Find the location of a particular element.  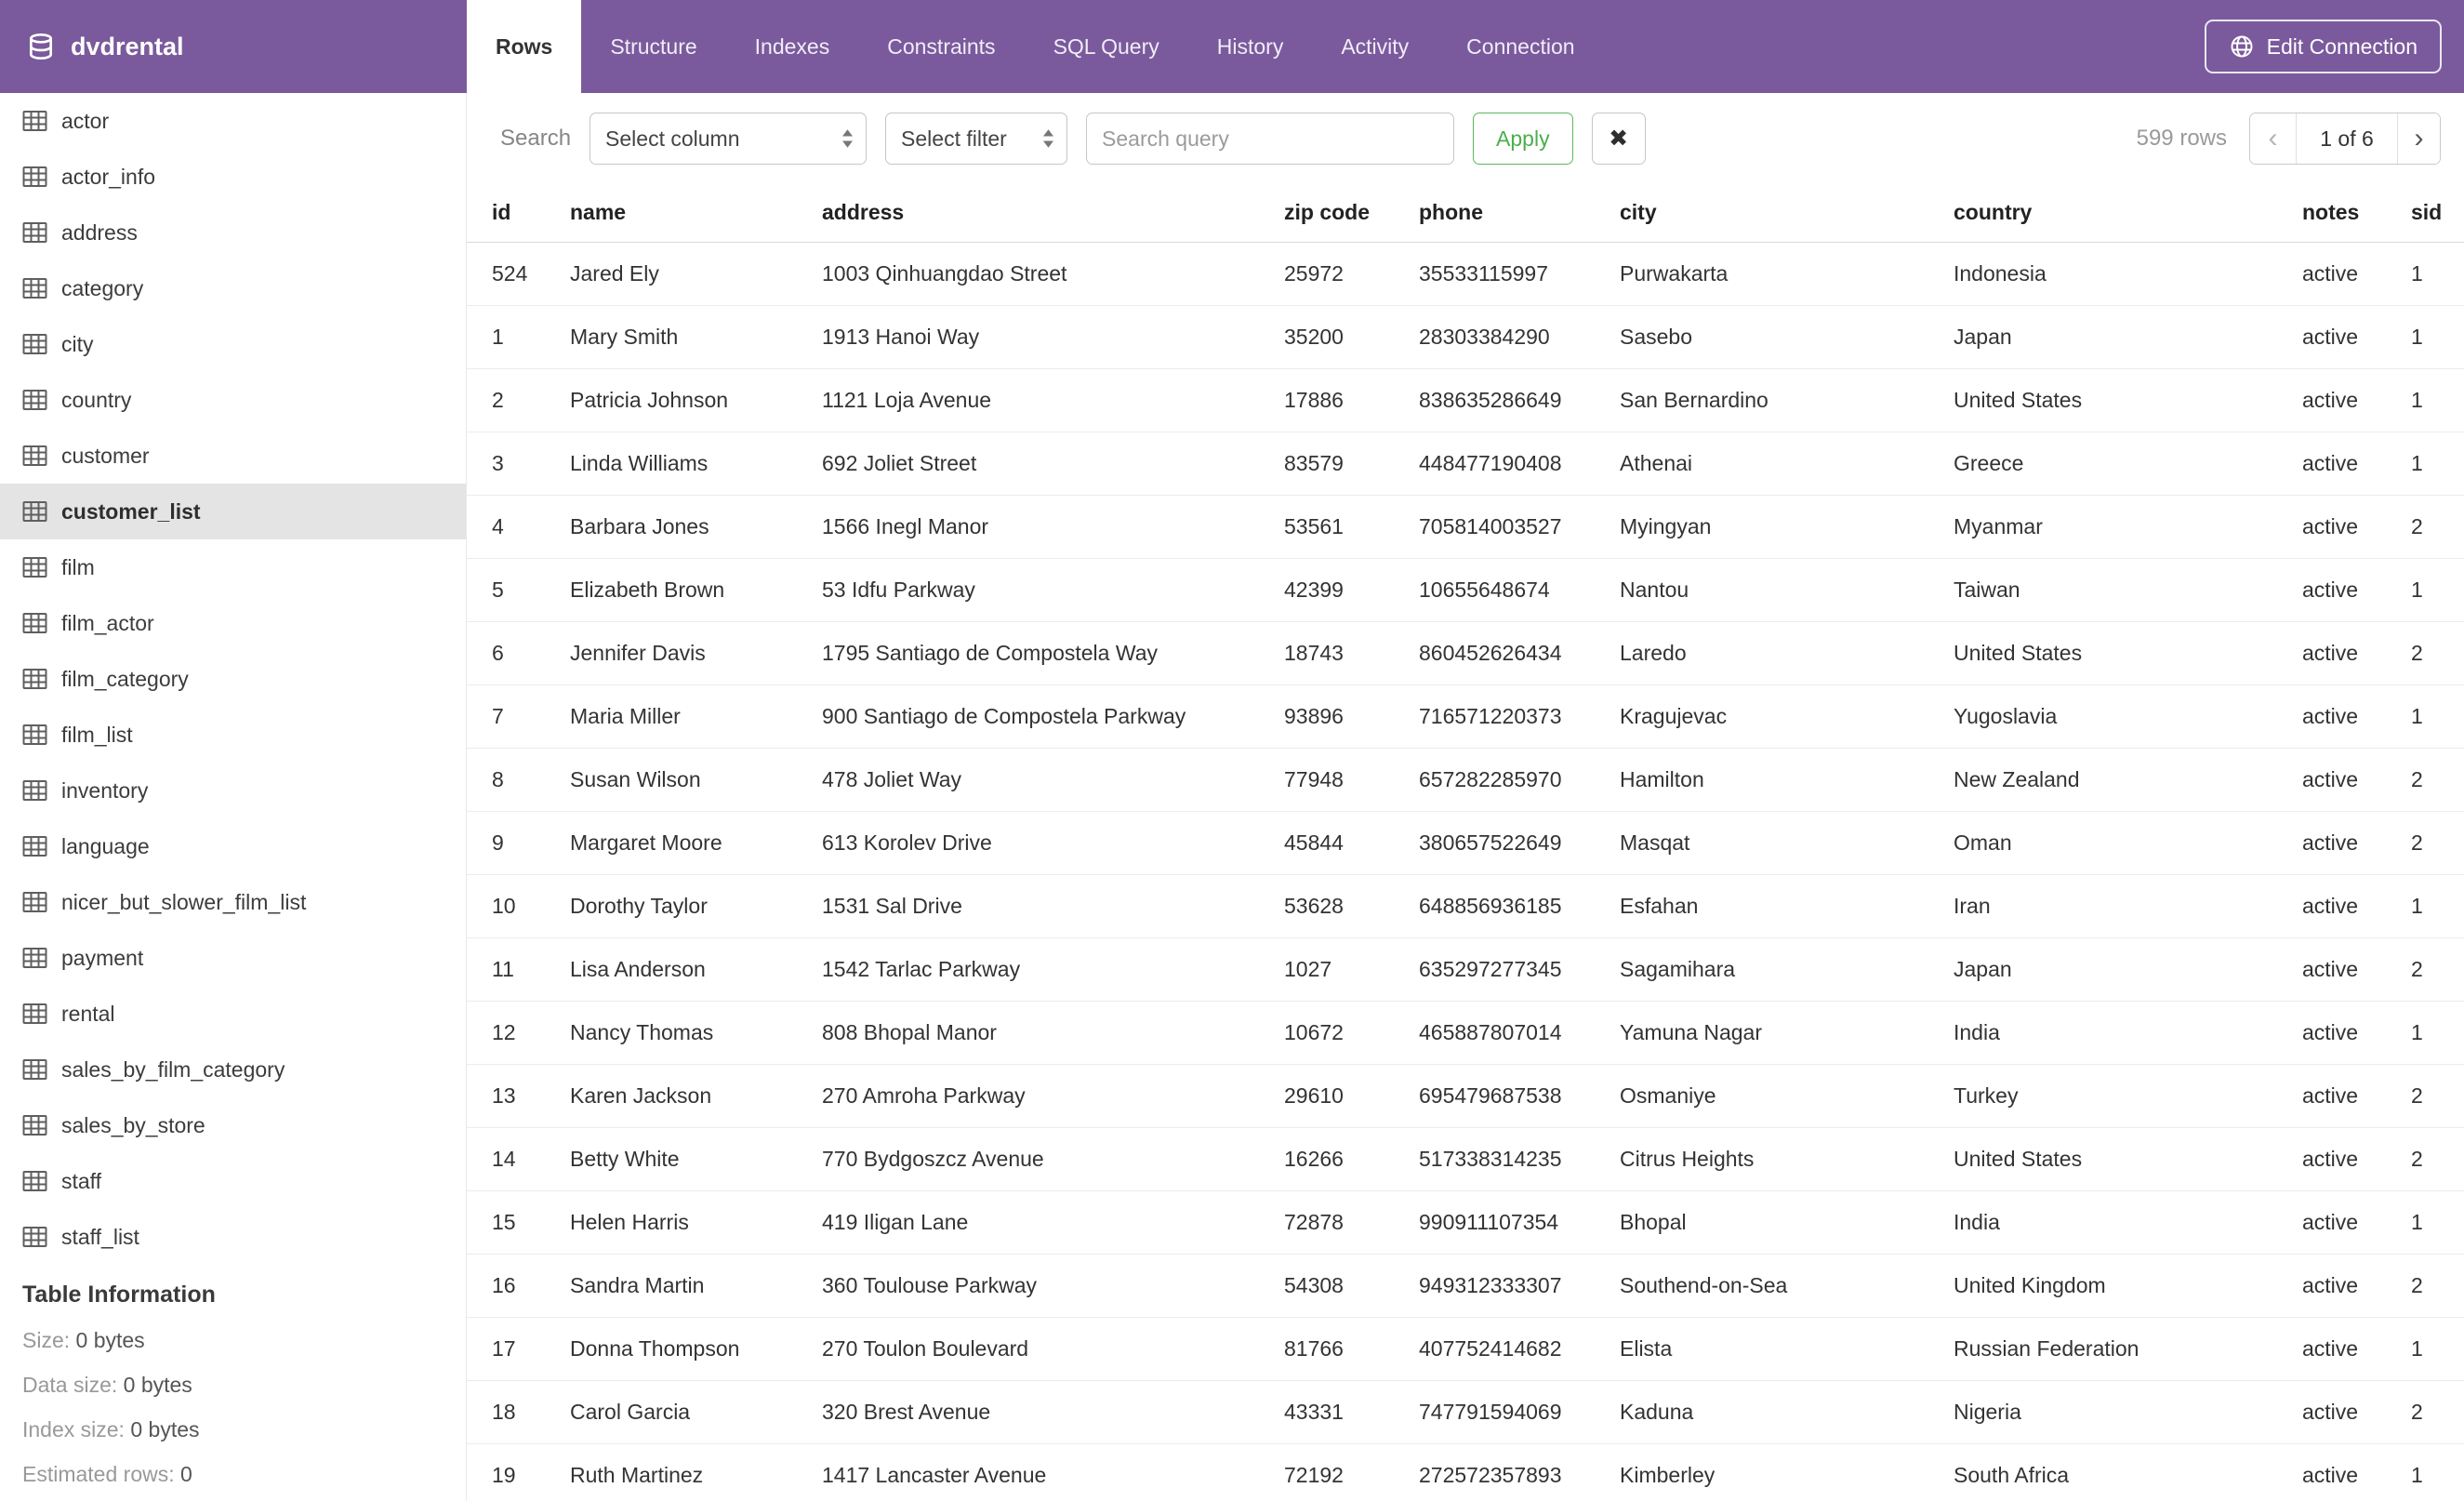

column-header-sid: sid is located at coordinates (2437, 213).